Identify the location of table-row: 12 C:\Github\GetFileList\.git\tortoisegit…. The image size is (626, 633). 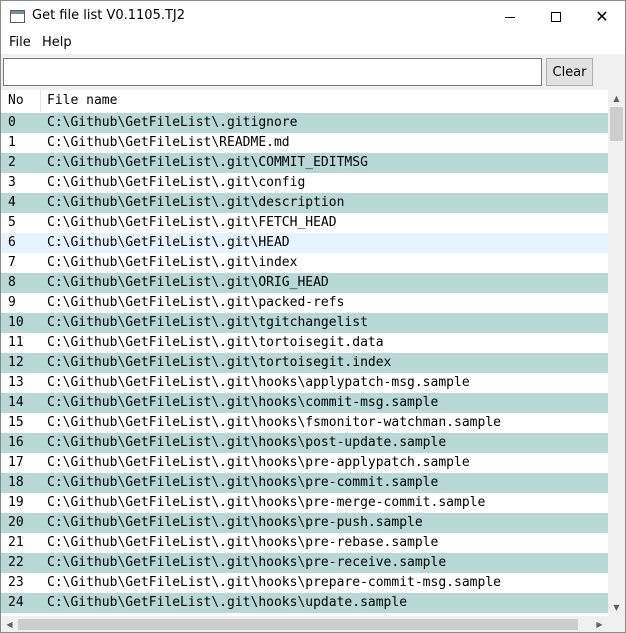
(304, 363).